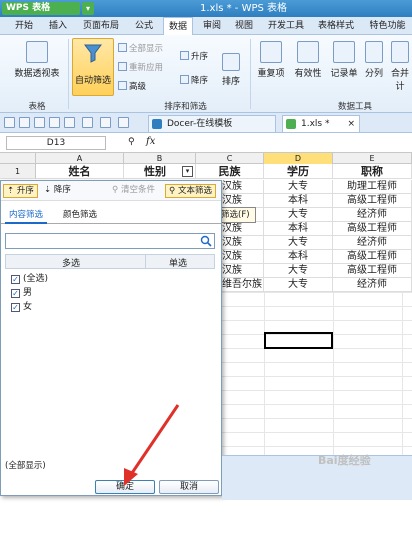 The image size is (412, 544). I want to click on filter-item-male: ✓ 男, so click(21, 293).